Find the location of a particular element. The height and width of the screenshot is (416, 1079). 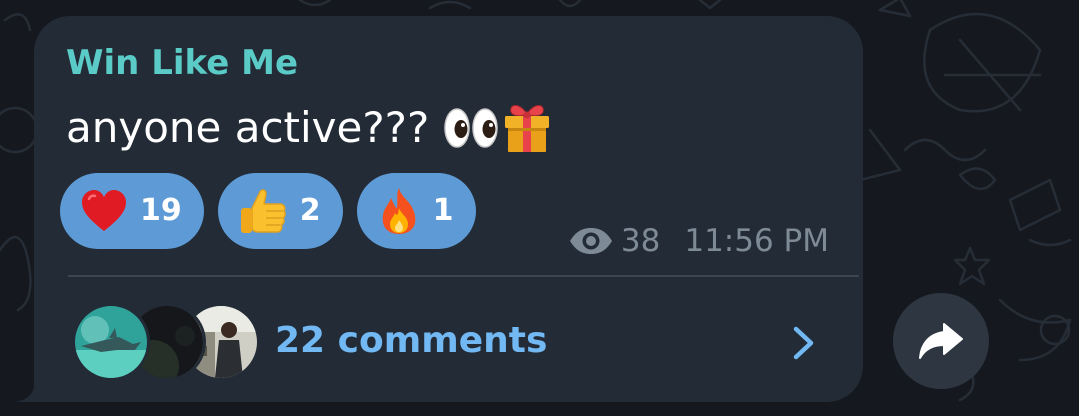

reaction-count: 19 is located at coordinates (161, 210).